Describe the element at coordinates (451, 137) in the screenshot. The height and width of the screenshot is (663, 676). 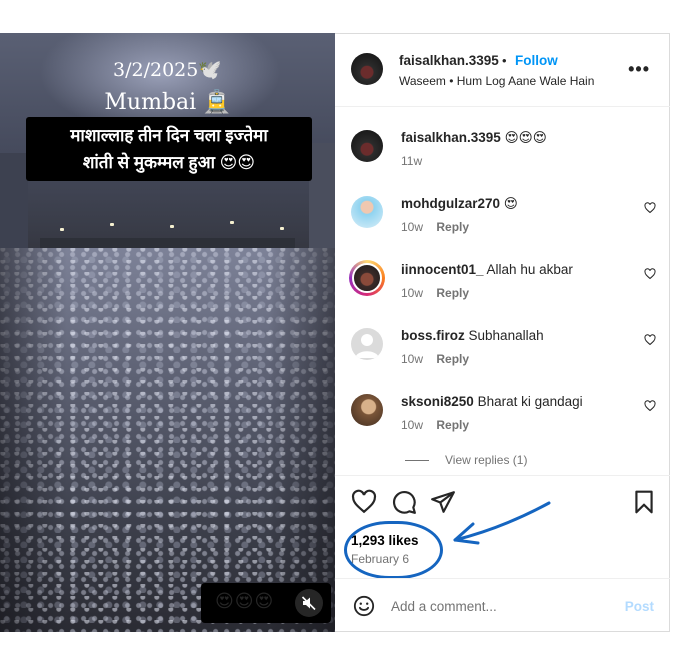
I see `comment-username: faisalkhan.3395` at that location.